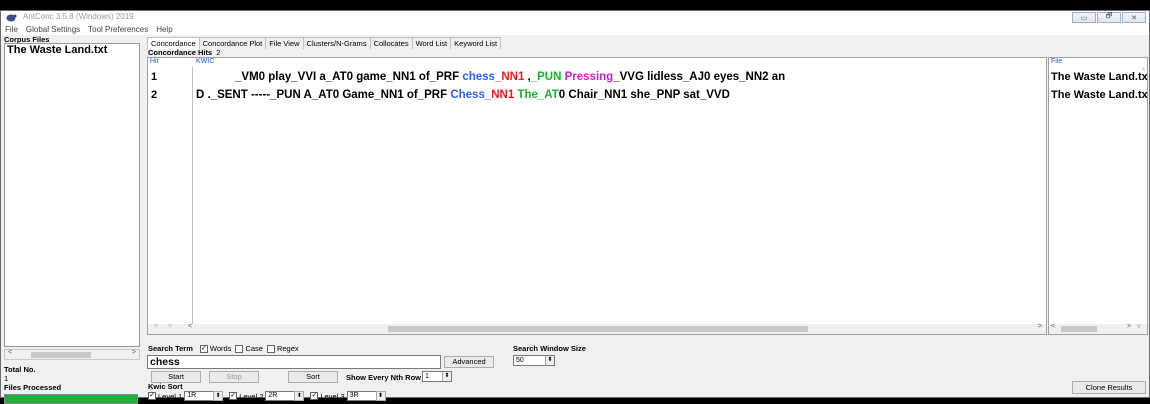  What do you see at coordinates (538, 95) in the screenshot?
I see `kwic-r1: The_AT` at bounding box center [538, 95].